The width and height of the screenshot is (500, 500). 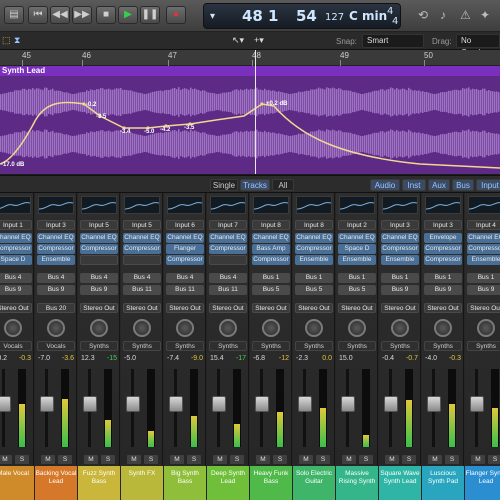 I want to click on metronome-icon: ⚠, so click(x=465, y=15).